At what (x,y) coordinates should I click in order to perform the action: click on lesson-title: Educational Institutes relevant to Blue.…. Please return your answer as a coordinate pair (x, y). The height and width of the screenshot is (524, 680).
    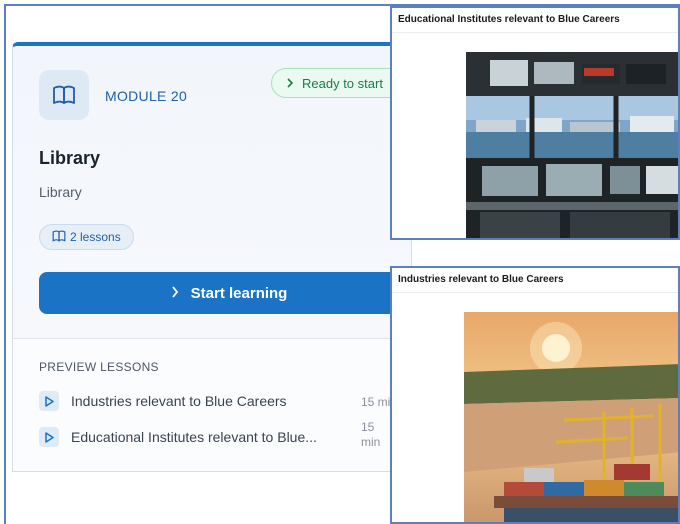
    Looking at the image, I should click on (194, 437).